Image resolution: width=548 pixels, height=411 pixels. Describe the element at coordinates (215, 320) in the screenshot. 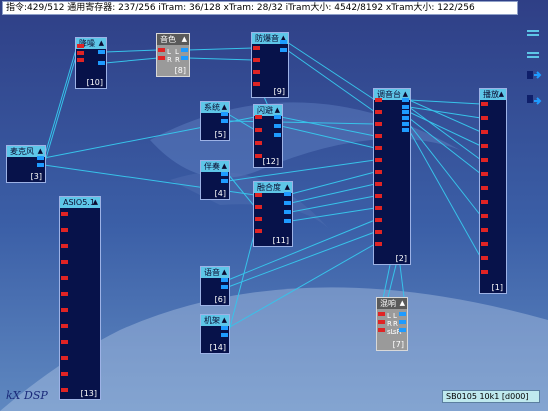

I see `plugin-title: 机架 ▲` at that location.